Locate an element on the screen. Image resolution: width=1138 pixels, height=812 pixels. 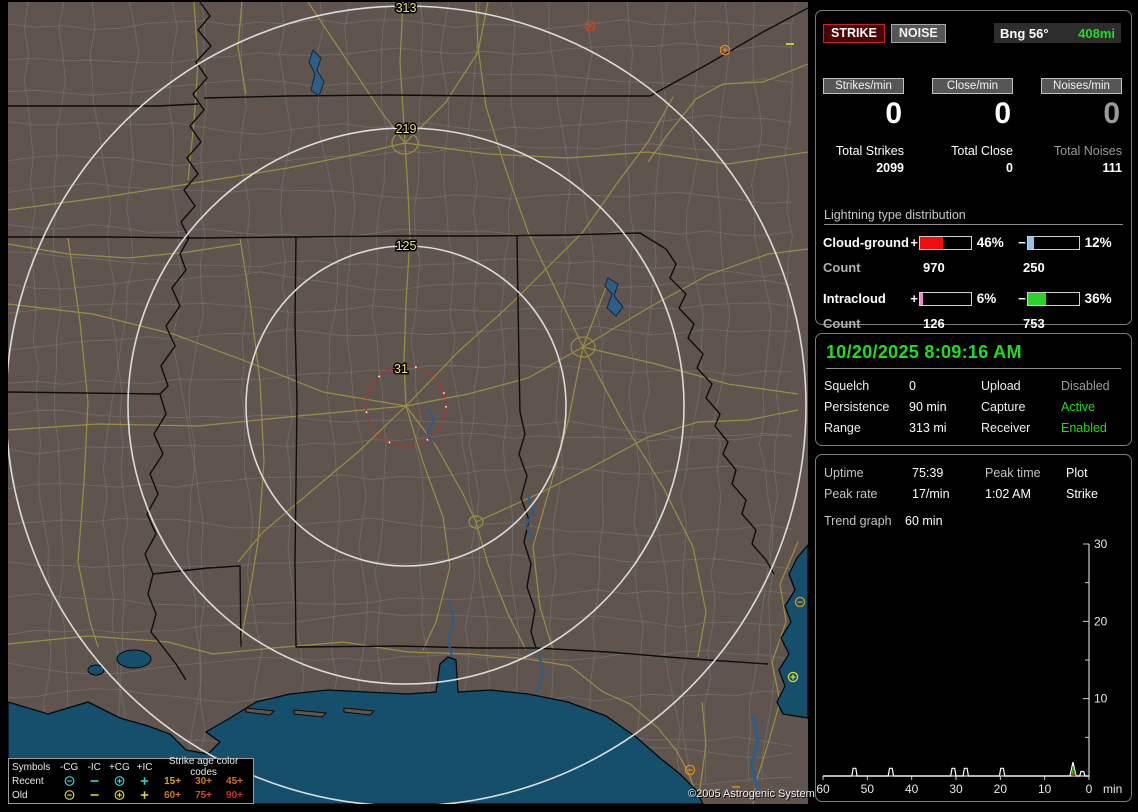
capture-label: Capture is located at coordinates (1003, 407).